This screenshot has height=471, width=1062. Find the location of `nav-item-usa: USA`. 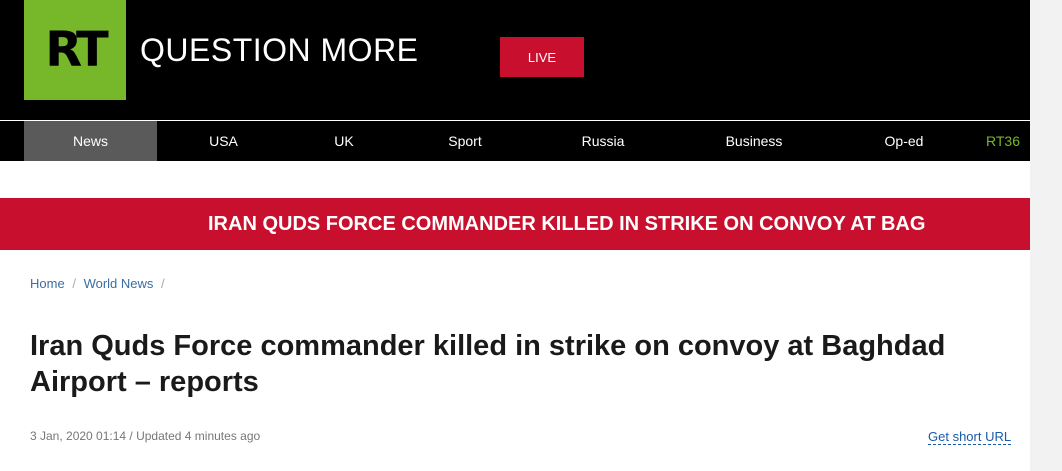

nav-item-usa: USA is located at coordinates (223, 141).